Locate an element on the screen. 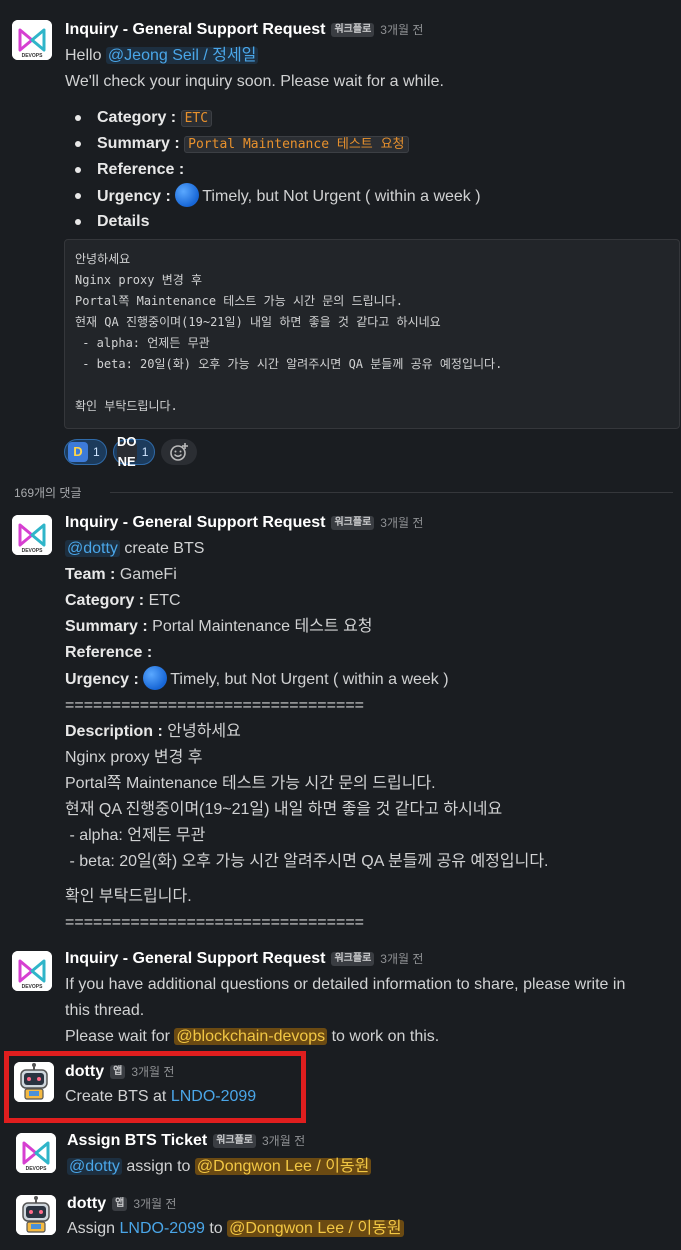  d-emoji-icon: D is located at coordinates (78, 452).